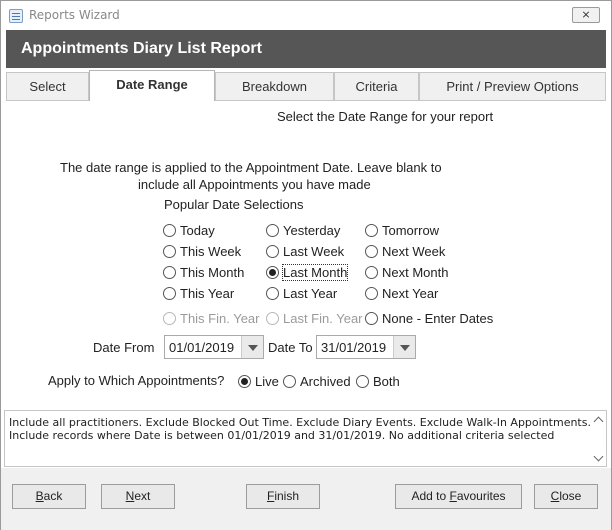 This screenshot has height=530, width=612. I want to click on radio-this-week: This Week, so click(202, 251).